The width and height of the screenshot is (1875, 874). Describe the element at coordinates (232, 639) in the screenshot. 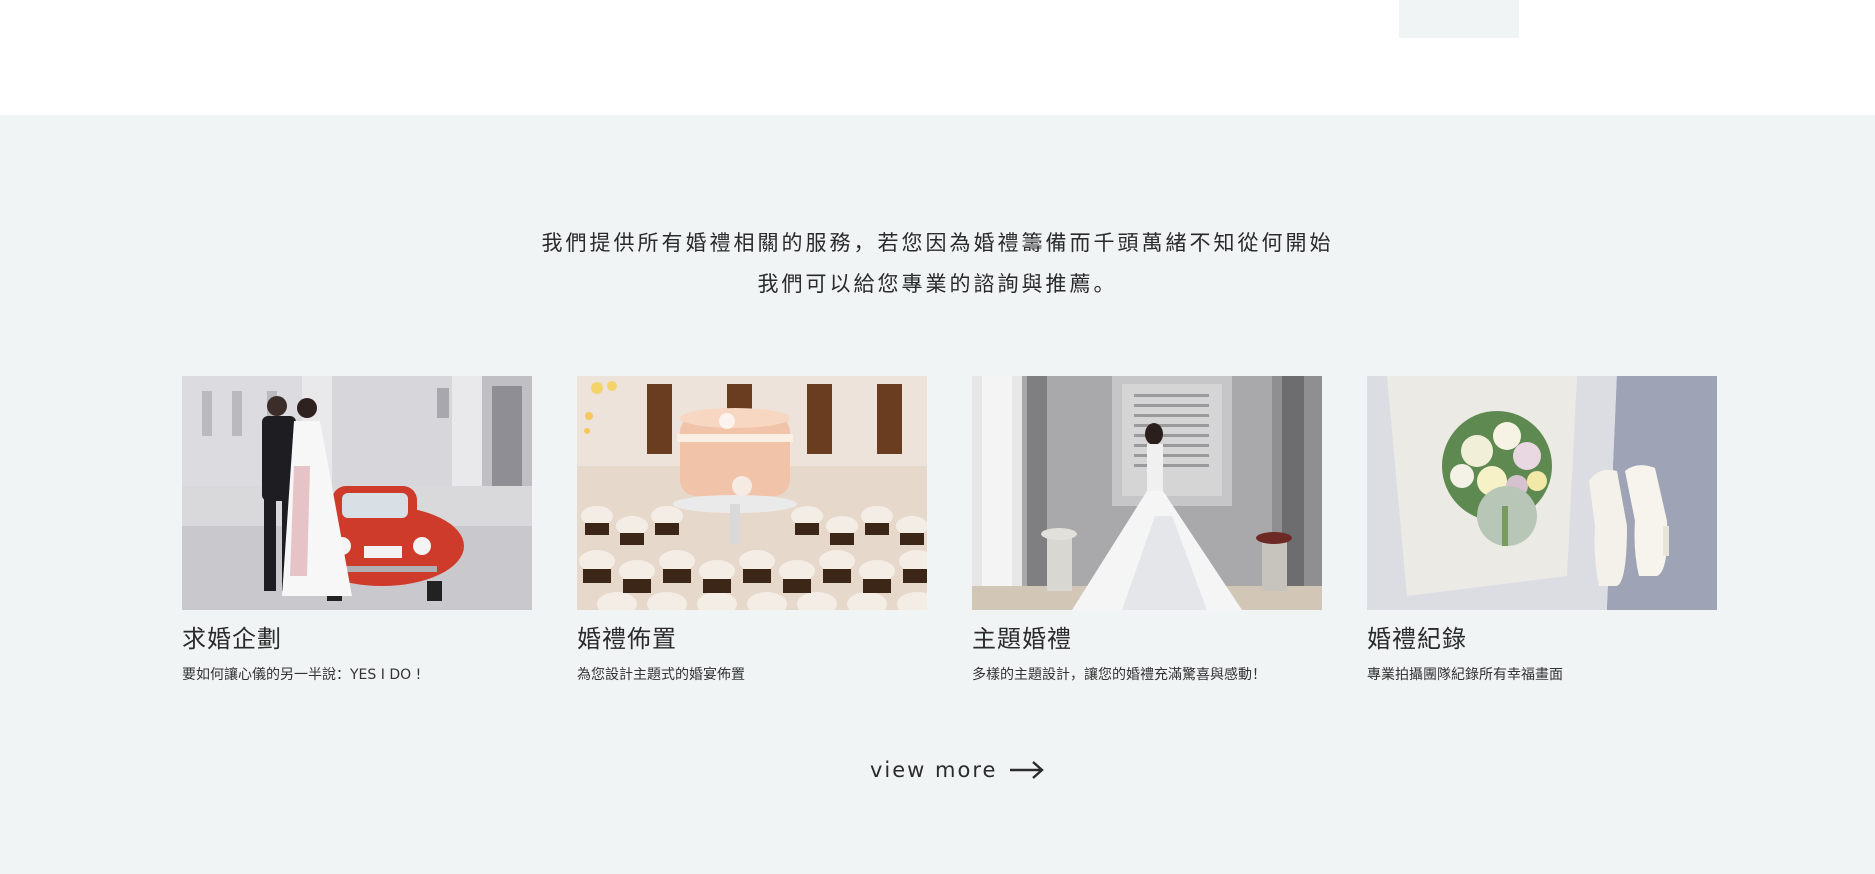

I see `service-title: 求婚企劃` at that location.